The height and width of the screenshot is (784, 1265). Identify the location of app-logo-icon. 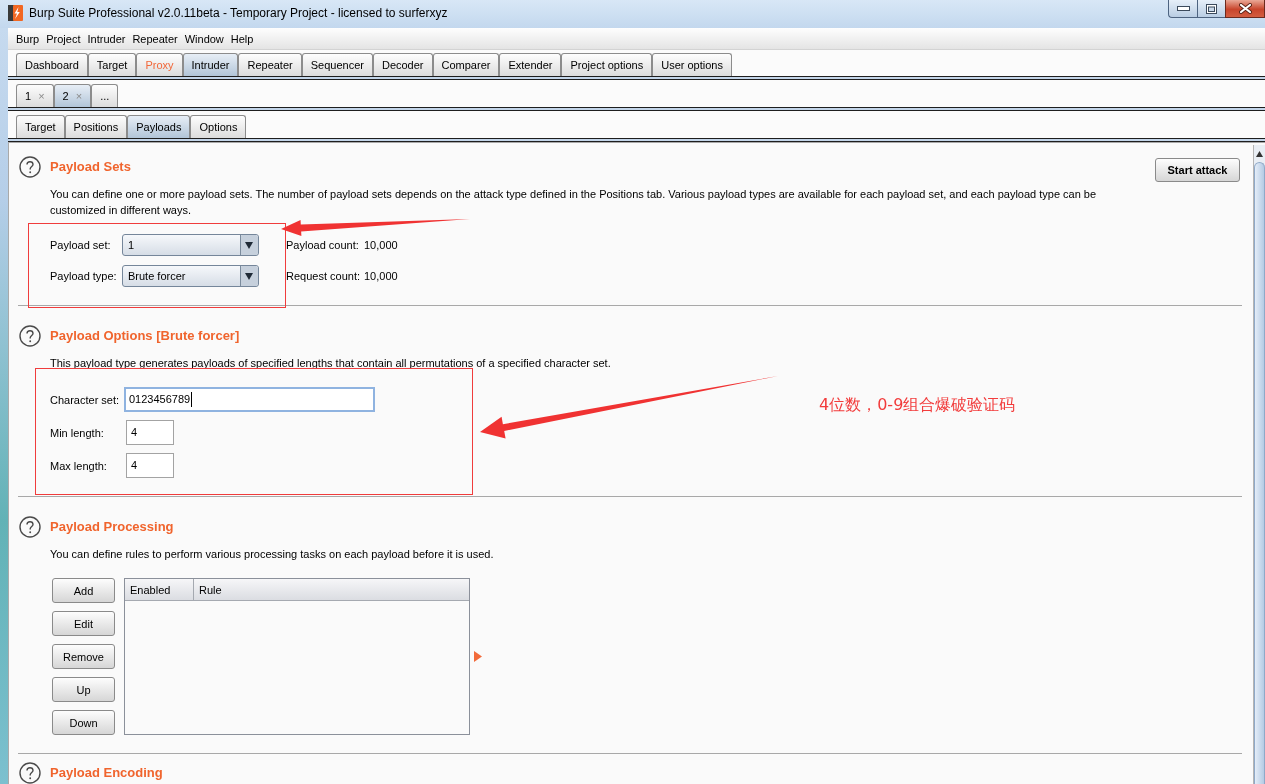
(15, 13).